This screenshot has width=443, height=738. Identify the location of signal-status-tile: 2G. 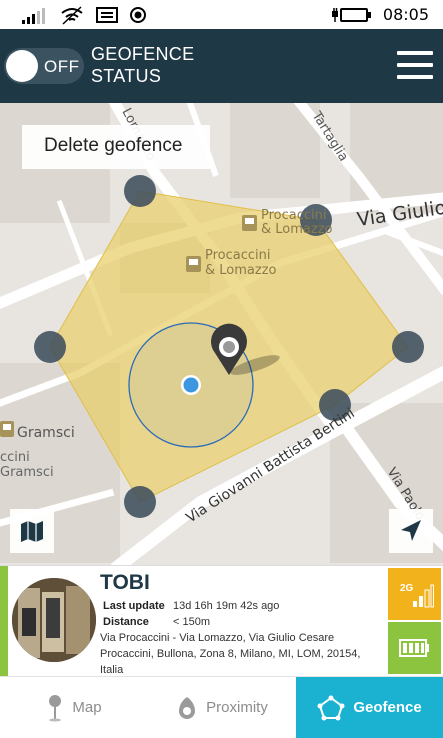
(414, 594).